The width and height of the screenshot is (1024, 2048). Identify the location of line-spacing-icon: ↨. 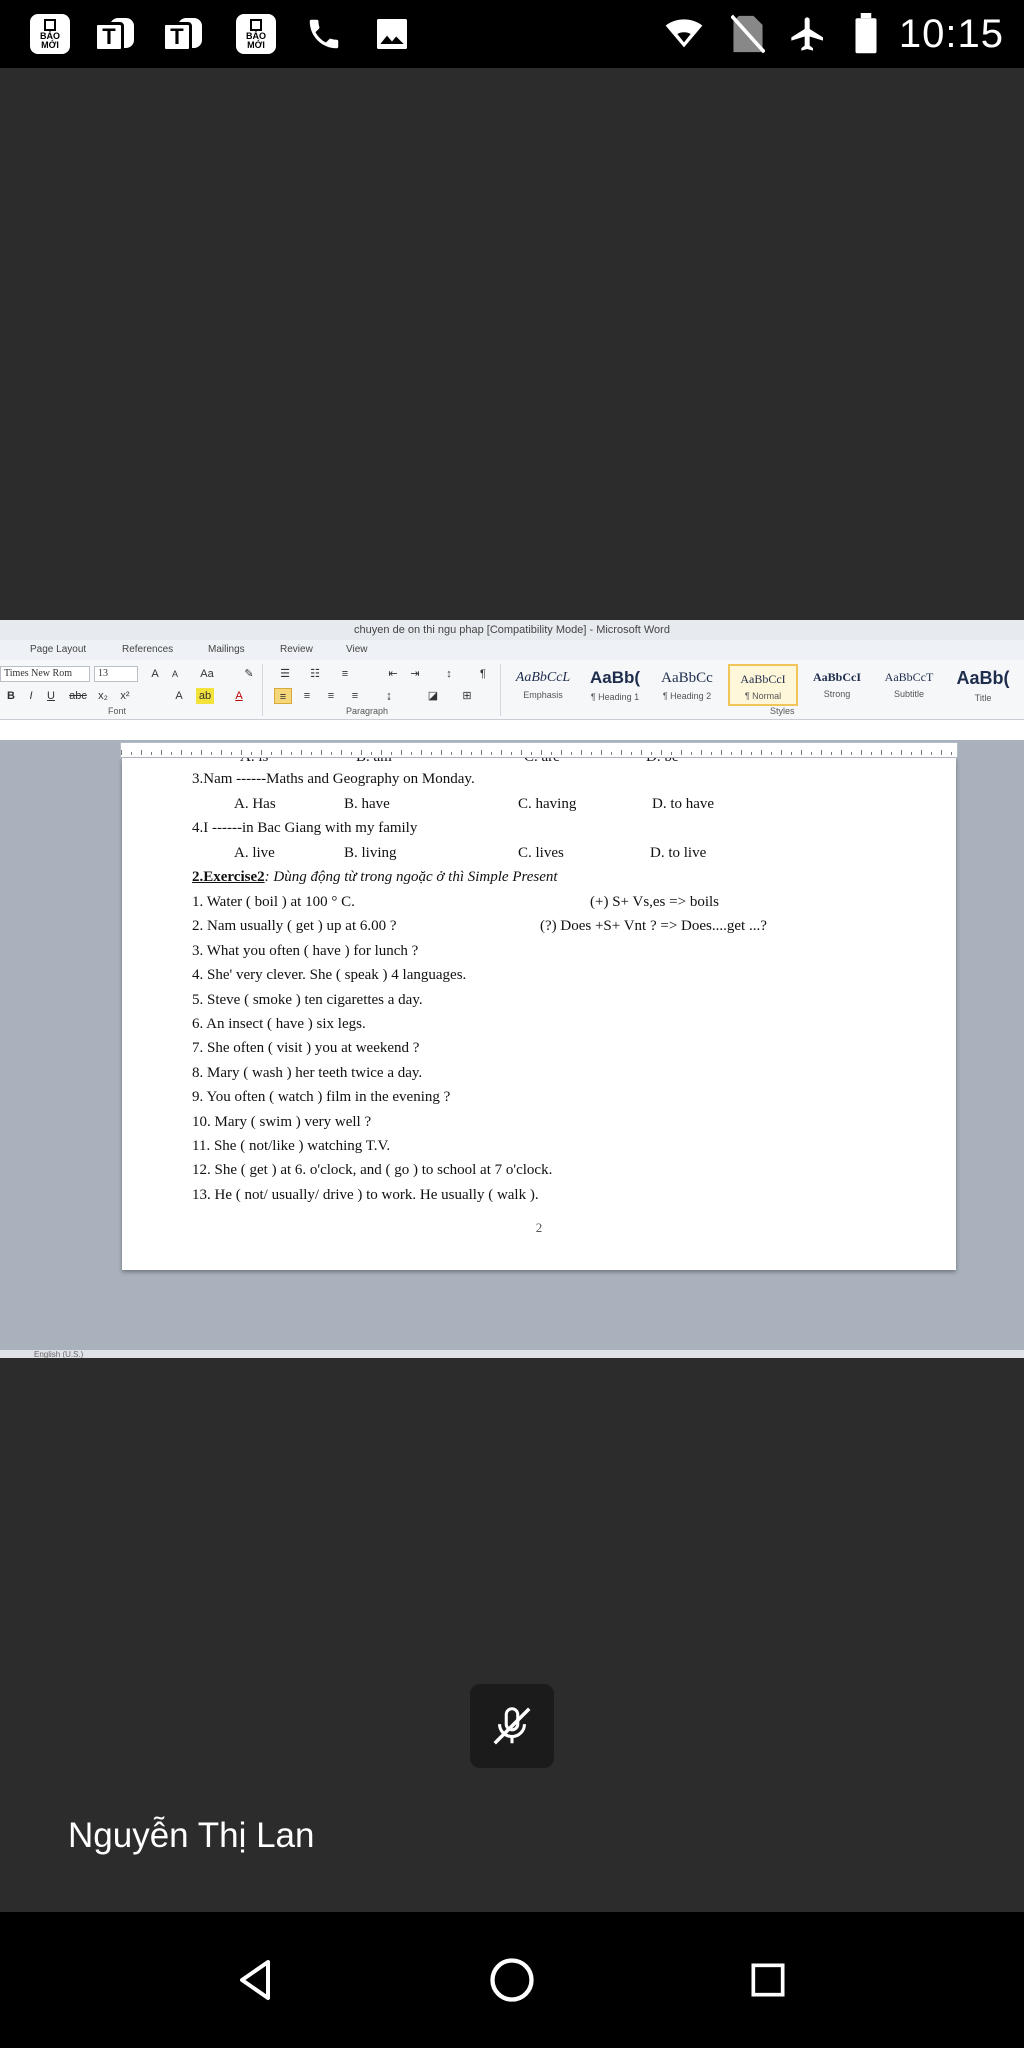
(389, 696).